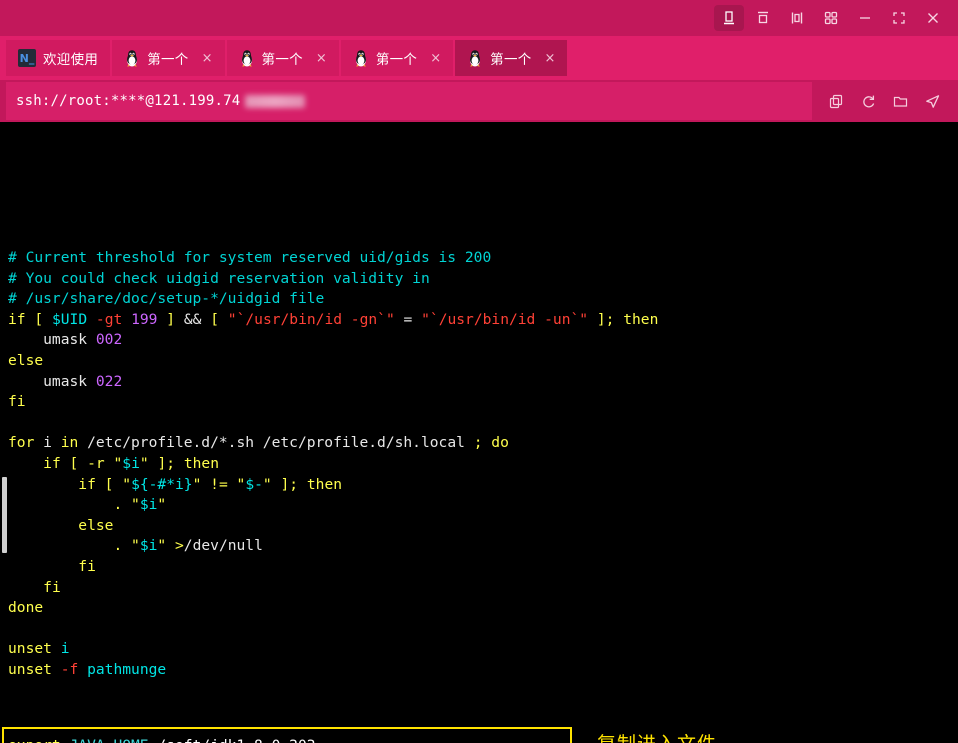 This screenshot has width=958, height=743. I want to click on terminal-line: . "$i", so click(333, 505).